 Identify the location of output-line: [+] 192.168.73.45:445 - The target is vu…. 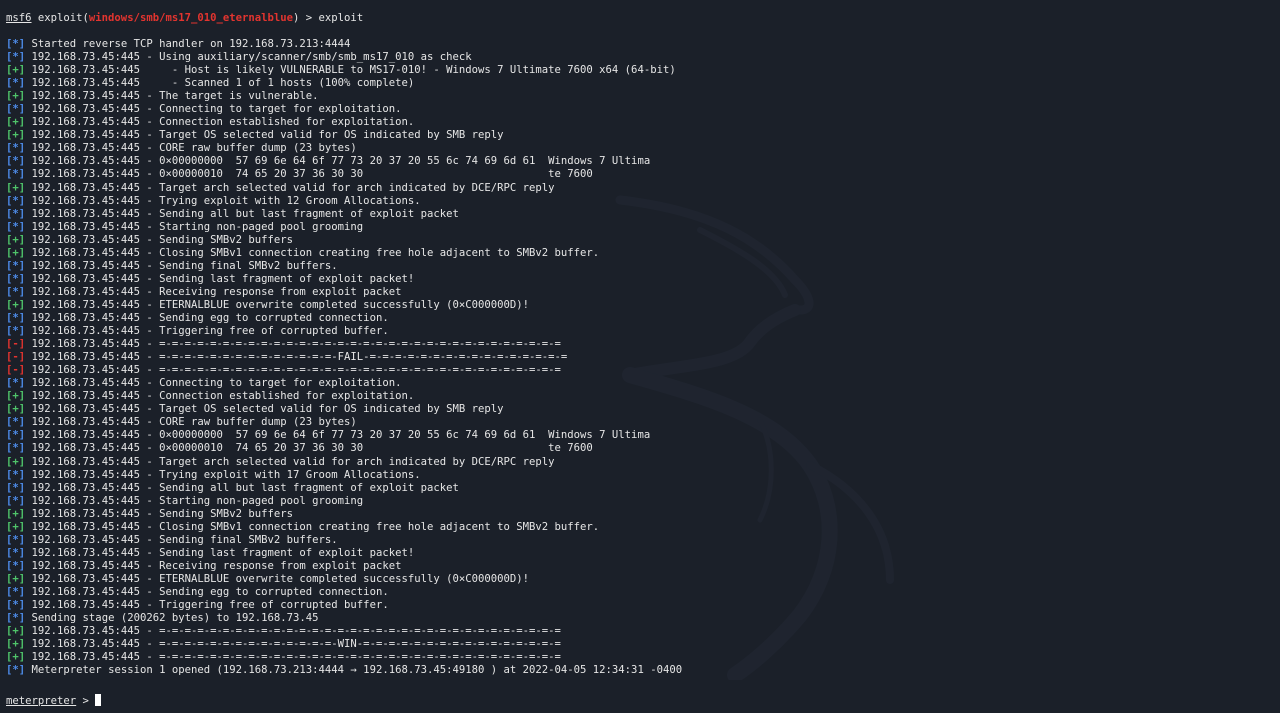
(643, 96).